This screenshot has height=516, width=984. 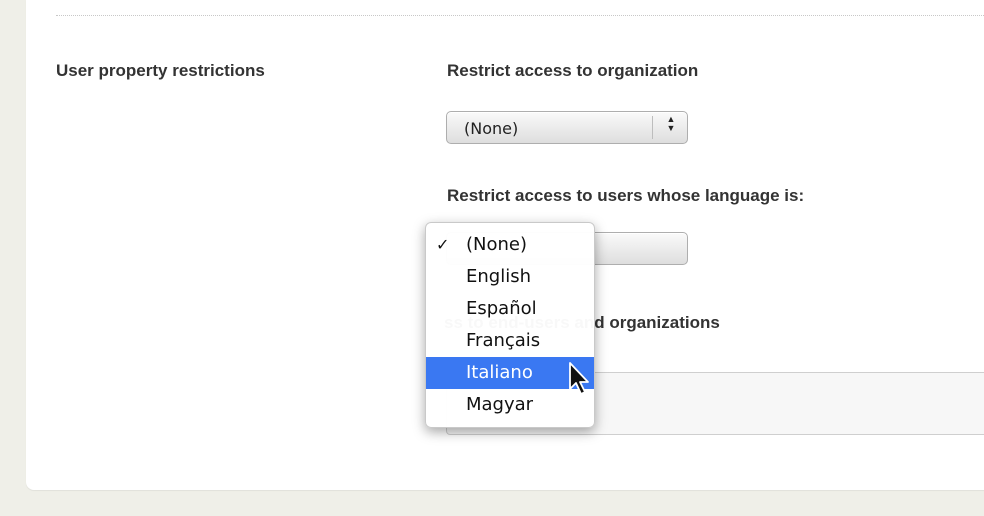 I want to click on select-divider, so click(x=652, y=127).